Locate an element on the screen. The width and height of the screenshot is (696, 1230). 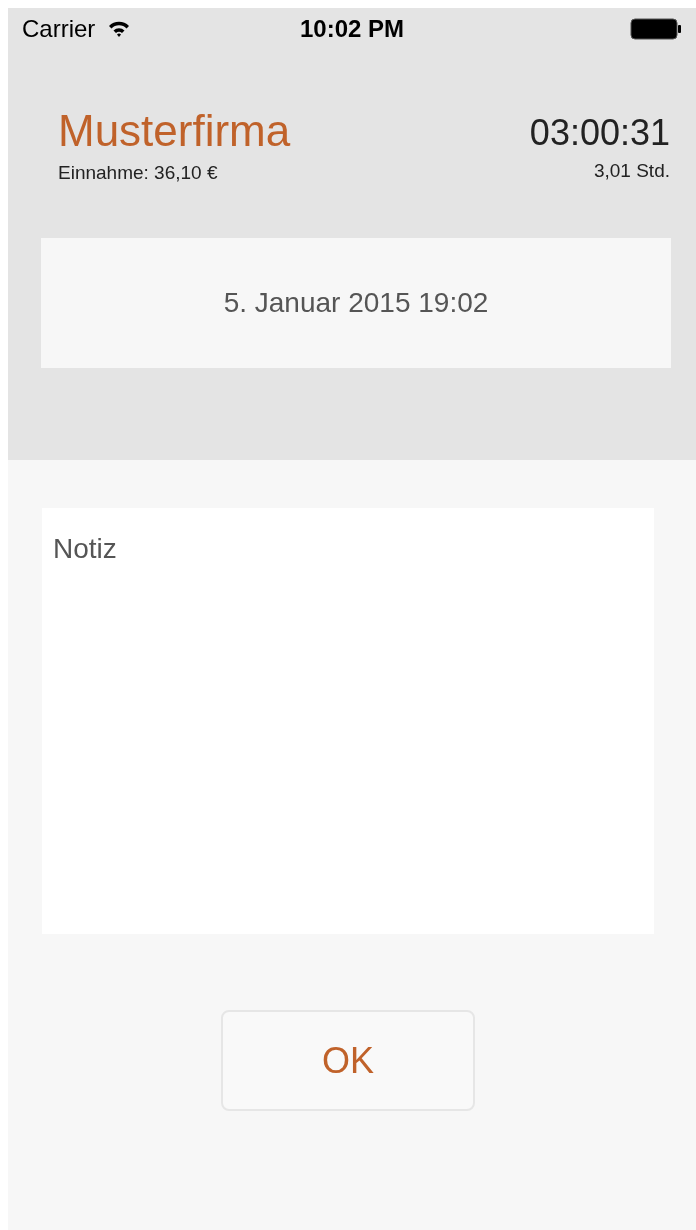
carrier-label: Carrier is located at coordinates (59, 29).